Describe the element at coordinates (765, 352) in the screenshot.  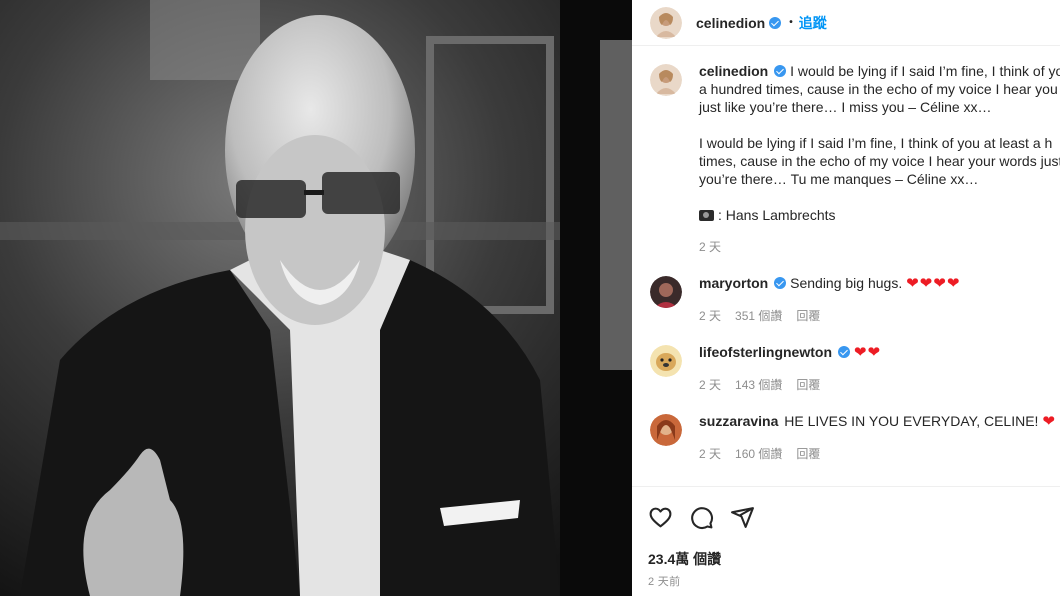
I see `comment-username: lifeofsterlingnewton` at that location.